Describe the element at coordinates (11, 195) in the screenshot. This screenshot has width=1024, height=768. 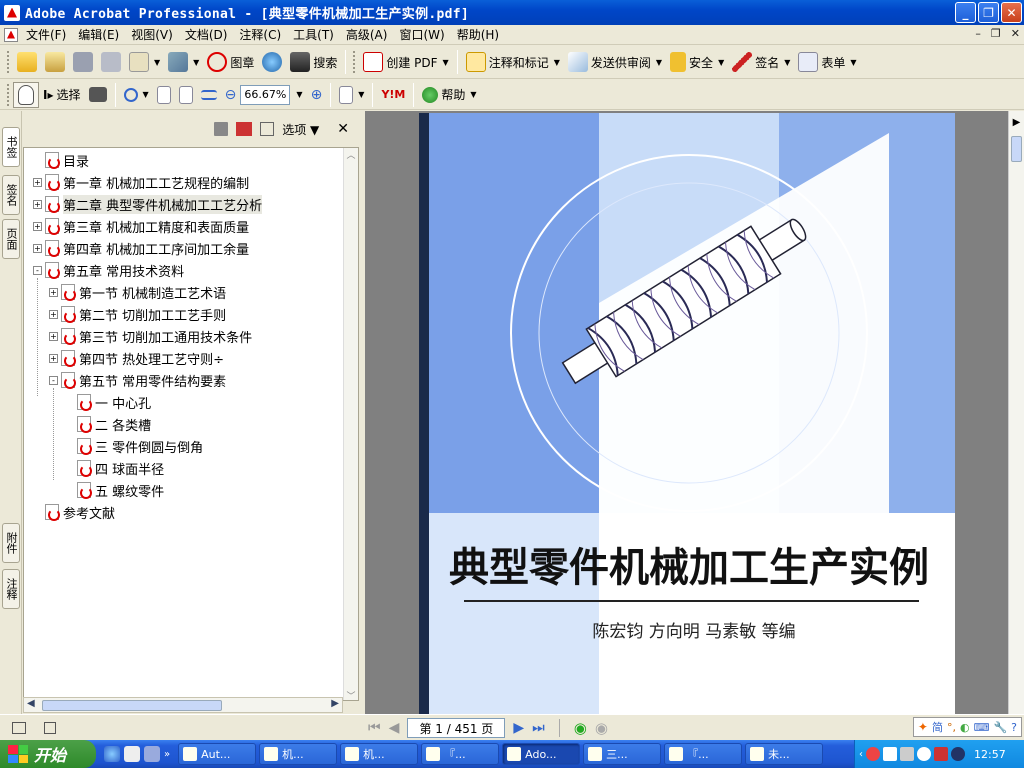
I see `tab-signatures: 签名` at that location.